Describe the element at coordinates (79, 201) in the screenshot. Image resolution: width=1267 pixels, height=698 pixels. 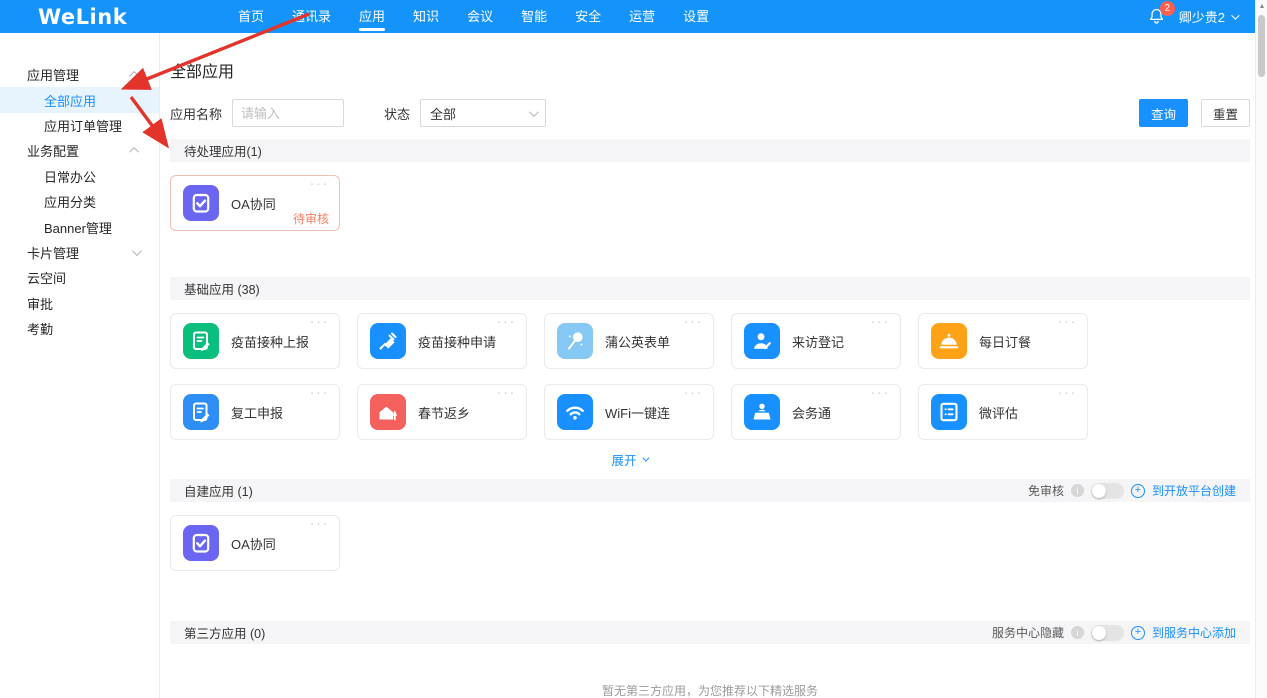
I see `sidebar-item: 应用分类` at that location.